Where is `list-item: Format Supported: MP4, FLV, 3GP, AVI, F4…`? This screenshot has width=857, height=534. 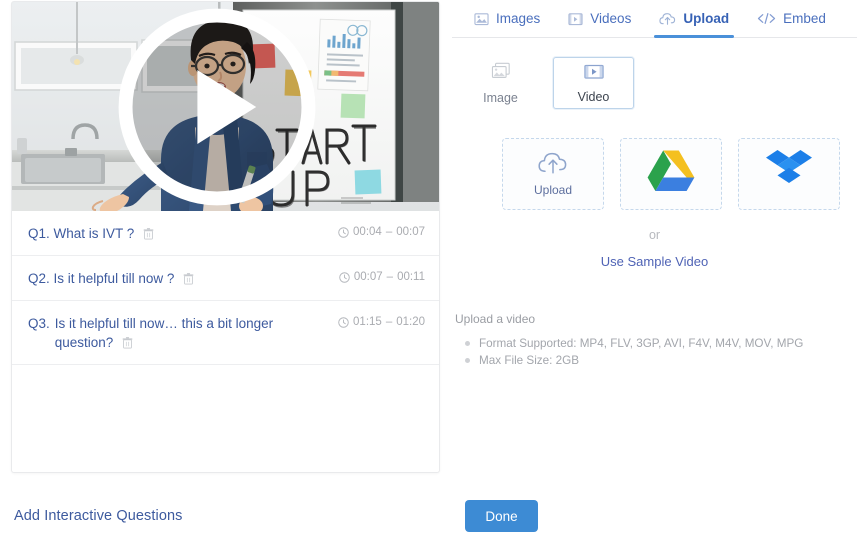
list-item: Format Supported: MP4, FLV, 3GP, AVI, F4… is located at coordinates (656, 343).